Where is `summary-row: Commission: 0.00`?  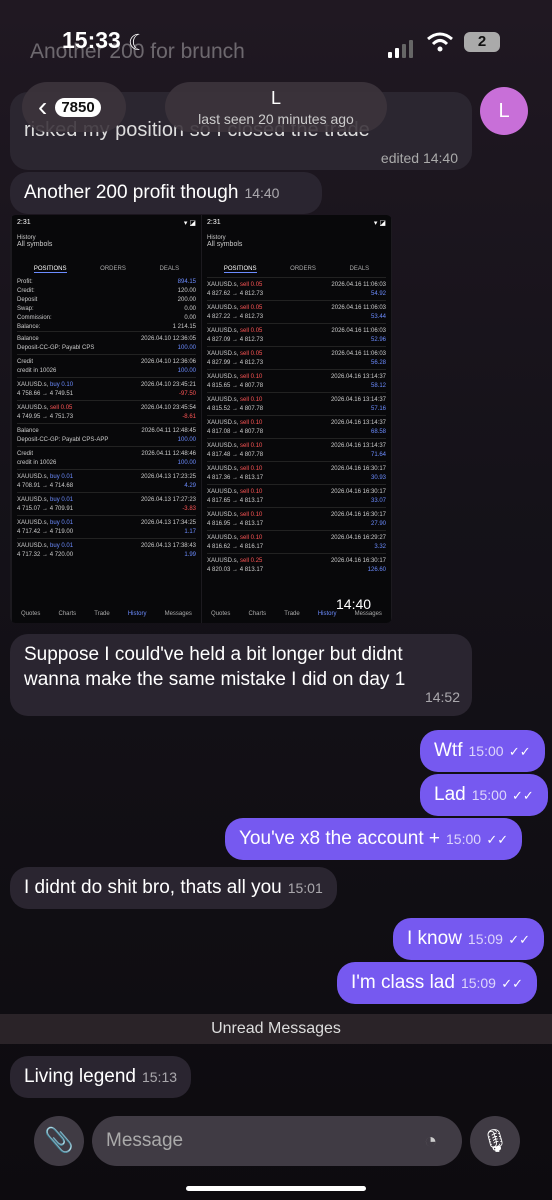 summary-row: Commission: 0.00 is located at coordinates (106, 317).